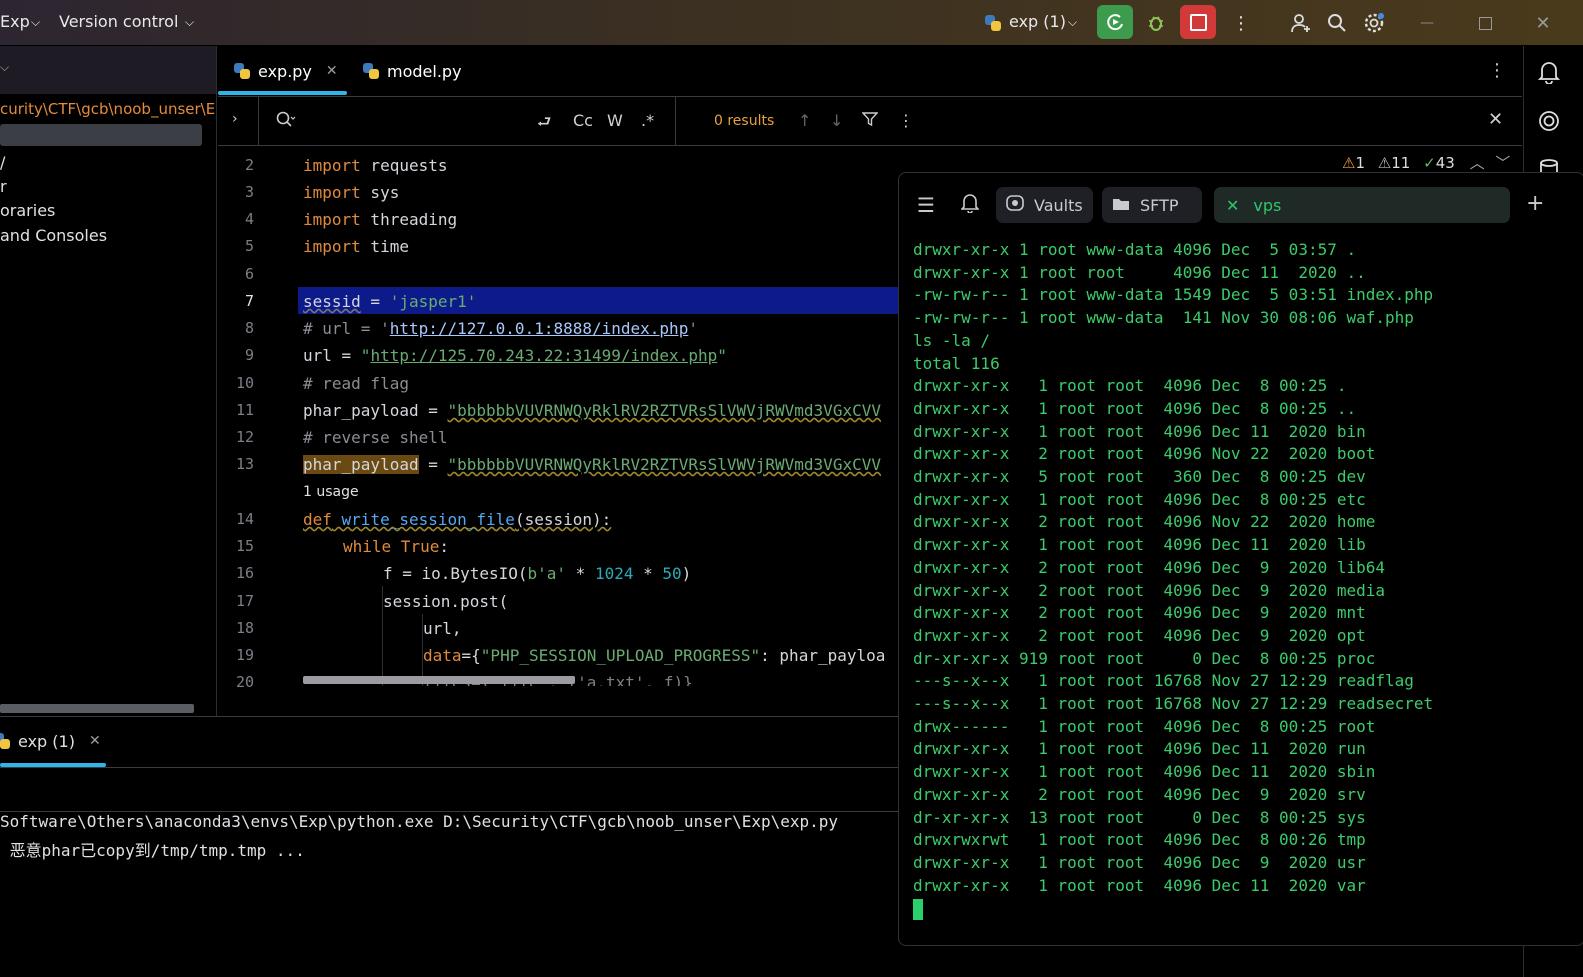 This screenshot has width=1583, height=977. Describe the element at coordinates (926, 205) in the screenshot. I see `menu-icon: ☰` at that location.